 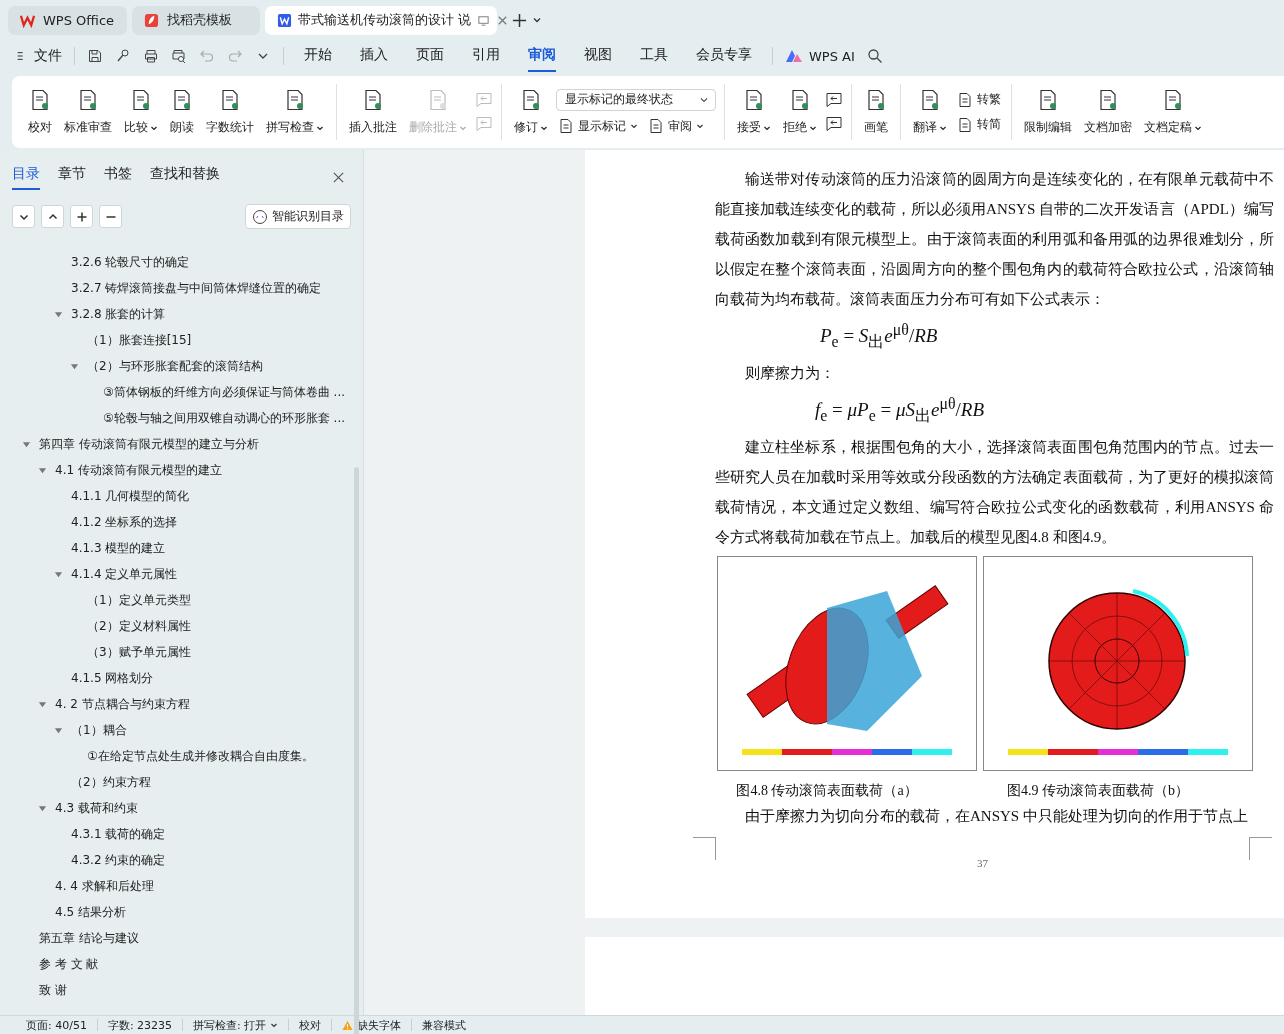 I want to click on ribbon-button: 文档加密, so click(x=1108, y=112).